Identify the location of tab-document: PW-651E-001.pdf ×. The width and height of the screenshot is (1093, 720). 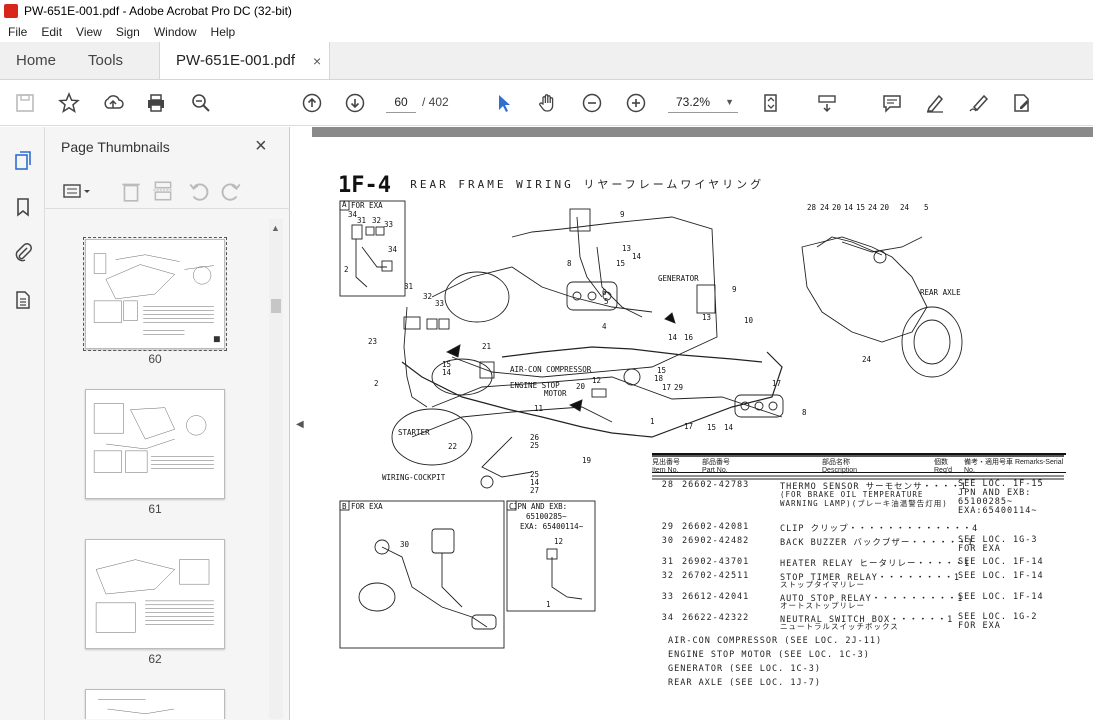
(245, 60).